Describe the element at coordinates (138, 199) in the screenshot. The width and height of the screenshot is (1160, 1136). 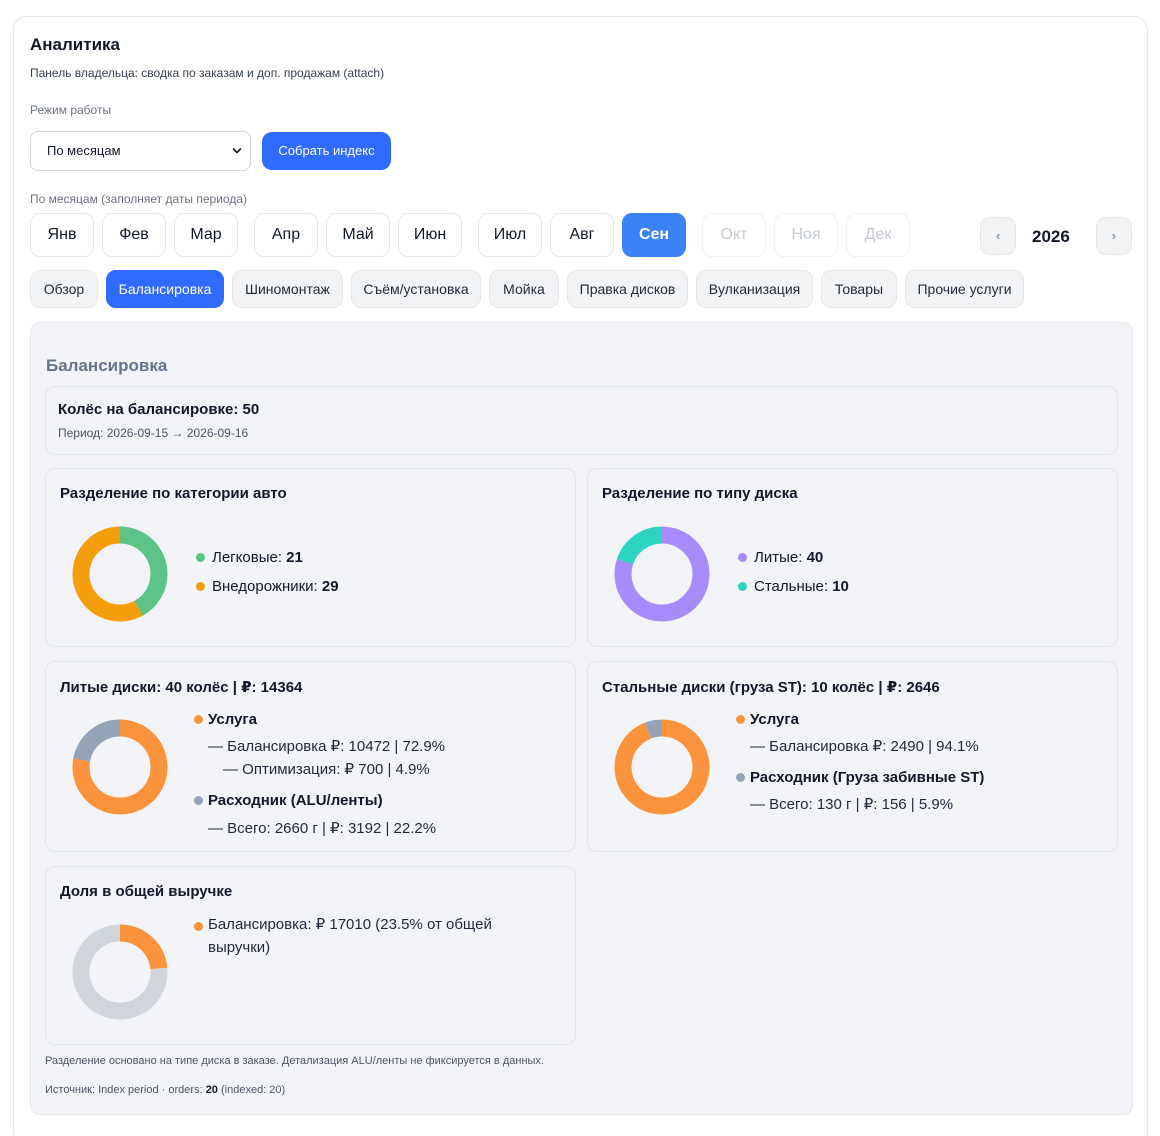
I see `month-label: По месяцам (заполняет даты периода)` at that location.